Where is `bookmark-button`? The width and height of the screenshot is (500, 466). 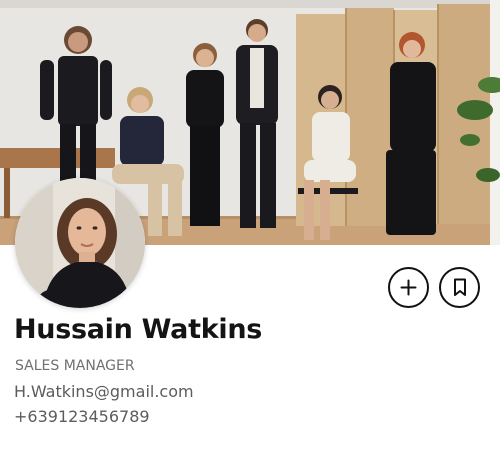
bookmark-button is located at coordinates (459, 287).